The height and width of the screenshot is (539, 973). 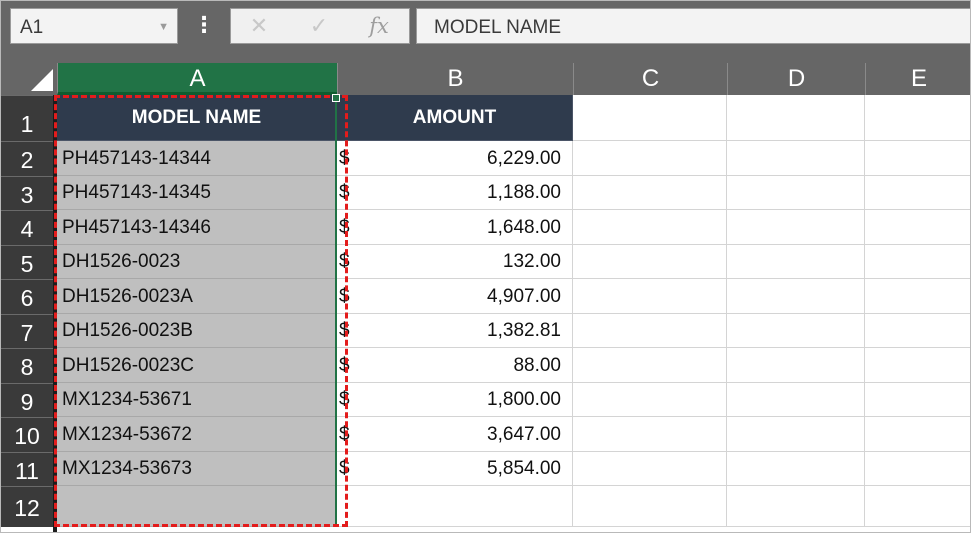 What do you see at coordinates (455, 79) in the screenshot?
I see `column-header-b: B` at bounding box center [455, 79].